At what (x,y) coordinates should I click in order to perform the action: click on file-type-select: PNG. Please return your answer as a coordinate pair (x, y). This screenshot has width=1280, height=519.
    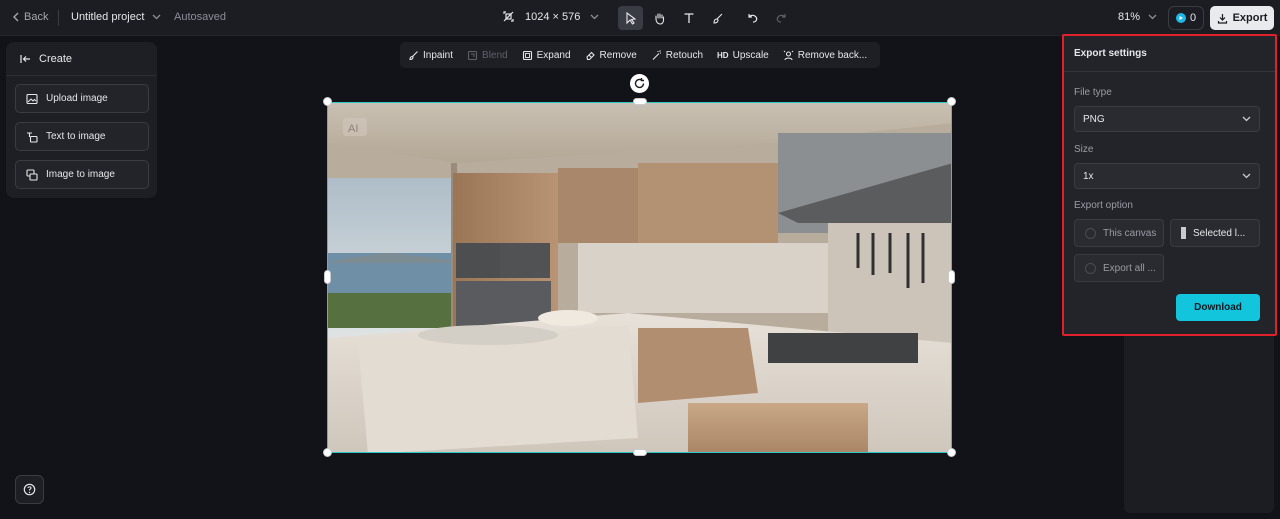
    Looking at the image, I should click on (1167, 119).